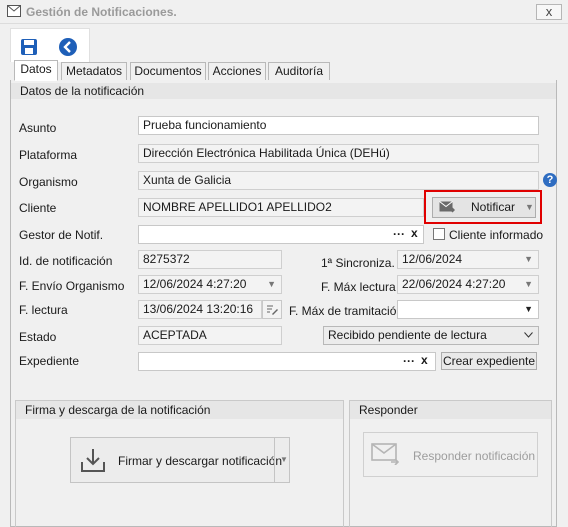  What do you see at coordinates (489, 361) in the screenshot?
I see `crear-expediente-button: Crear expediente` at bounding box center [489, 361].